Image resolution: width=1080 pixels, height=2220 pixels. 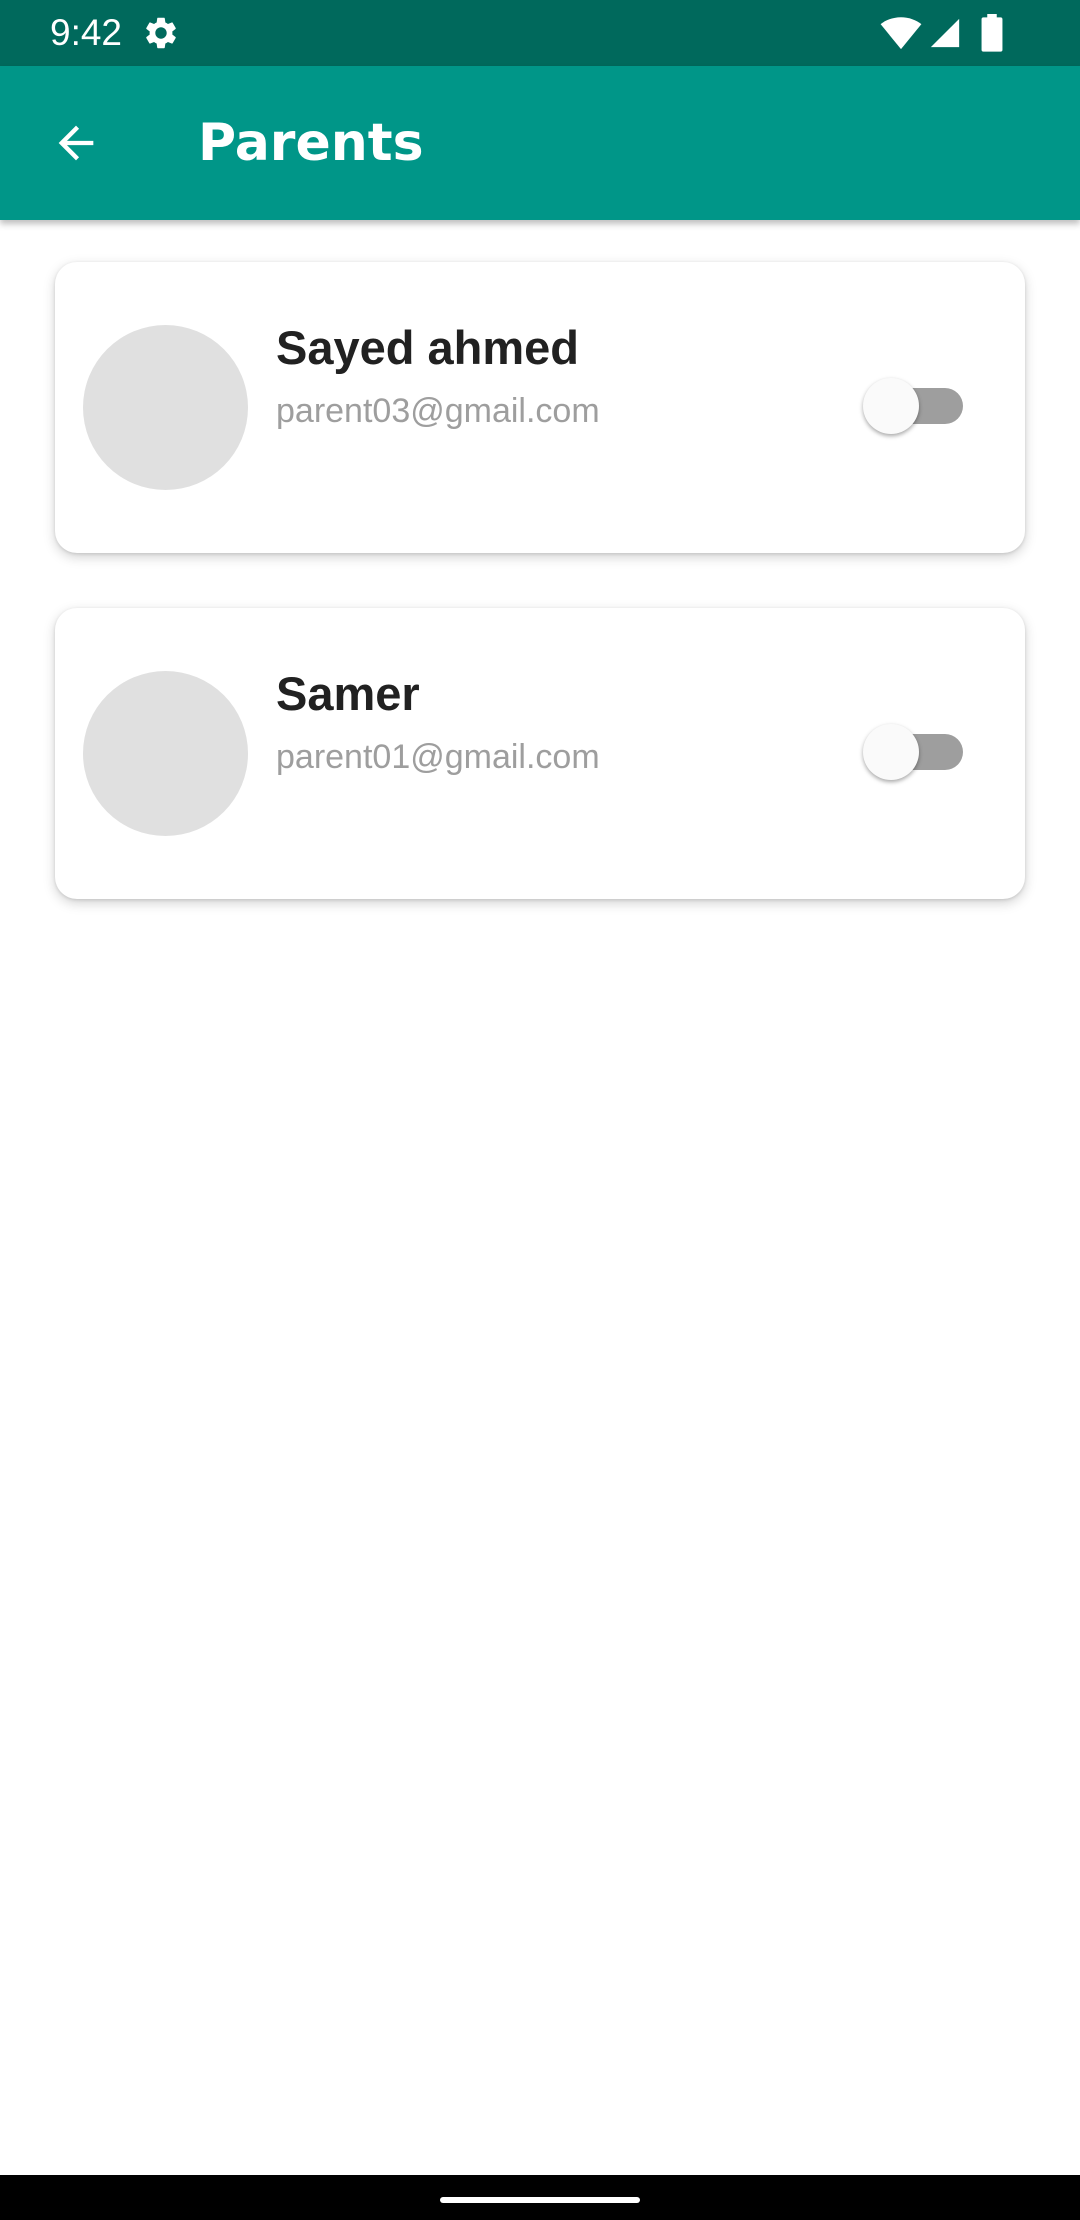 I want to click on home-gesture-handle, so click(x=540, y=2200).